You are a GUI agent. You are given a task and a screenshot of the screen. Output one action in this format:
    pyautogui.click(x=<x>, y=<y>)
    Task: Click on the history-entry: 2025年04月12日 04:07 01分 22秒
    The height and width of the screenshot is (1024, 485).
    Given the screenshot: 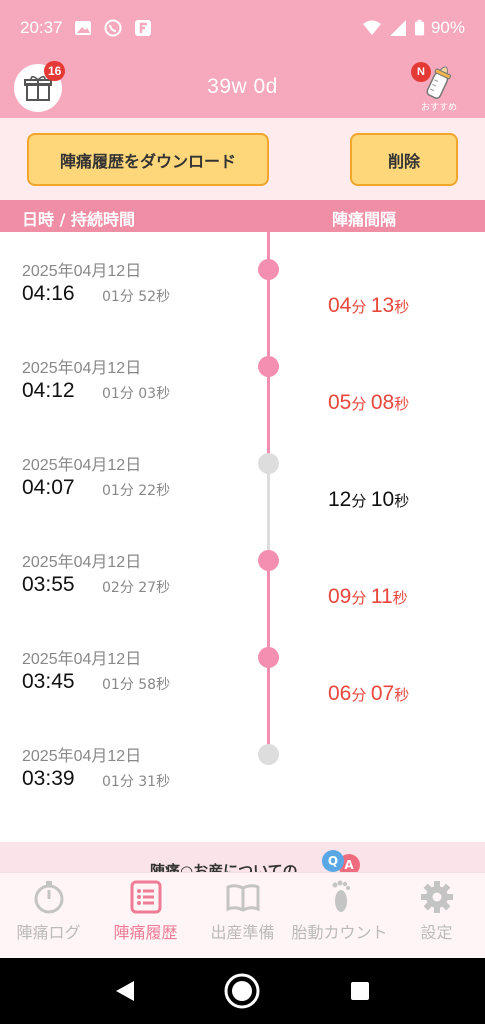 What is the action you would take?
    pyautogui.click(x=242, y=474)
    